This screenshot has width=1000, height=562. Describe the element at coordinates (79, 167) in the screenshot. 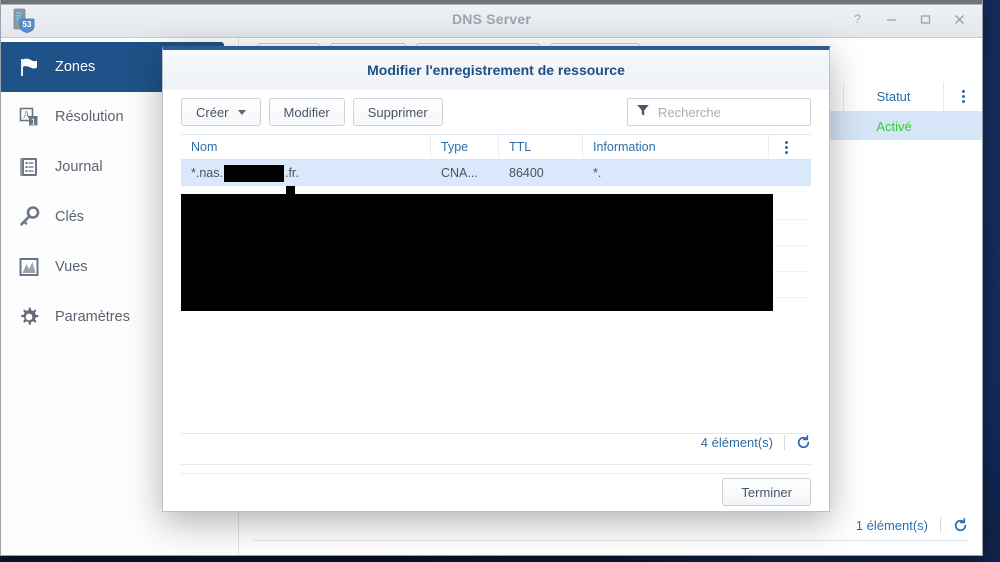

I see `sidebar-item-label: Journal` at that location.